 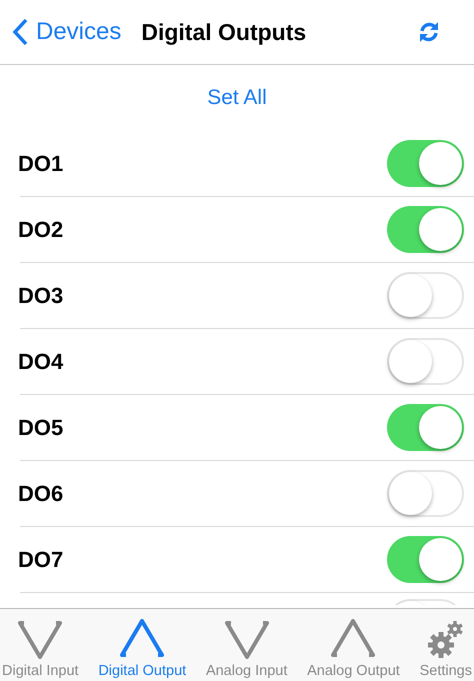 What do you see at coordinates (142, 645) in the screenshot?
I see `tab-item: Digital Output` at bounding box center [142, 645].